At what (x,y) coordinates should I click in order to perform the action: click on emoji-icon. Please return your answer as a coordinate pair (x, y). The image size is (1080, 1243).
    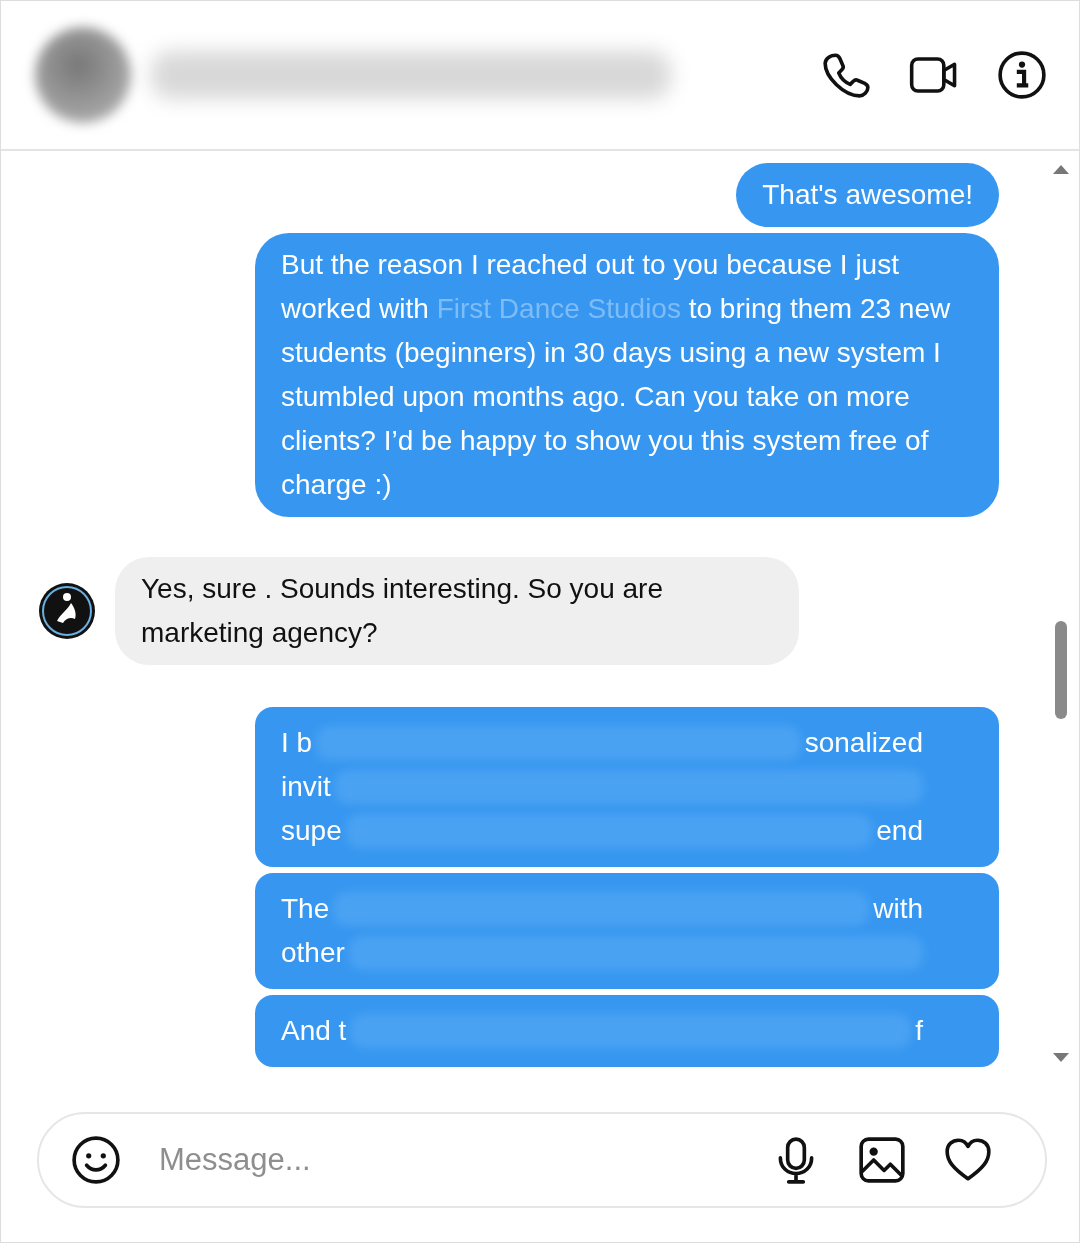
    Looking at the image, I should click on (96, 1160).